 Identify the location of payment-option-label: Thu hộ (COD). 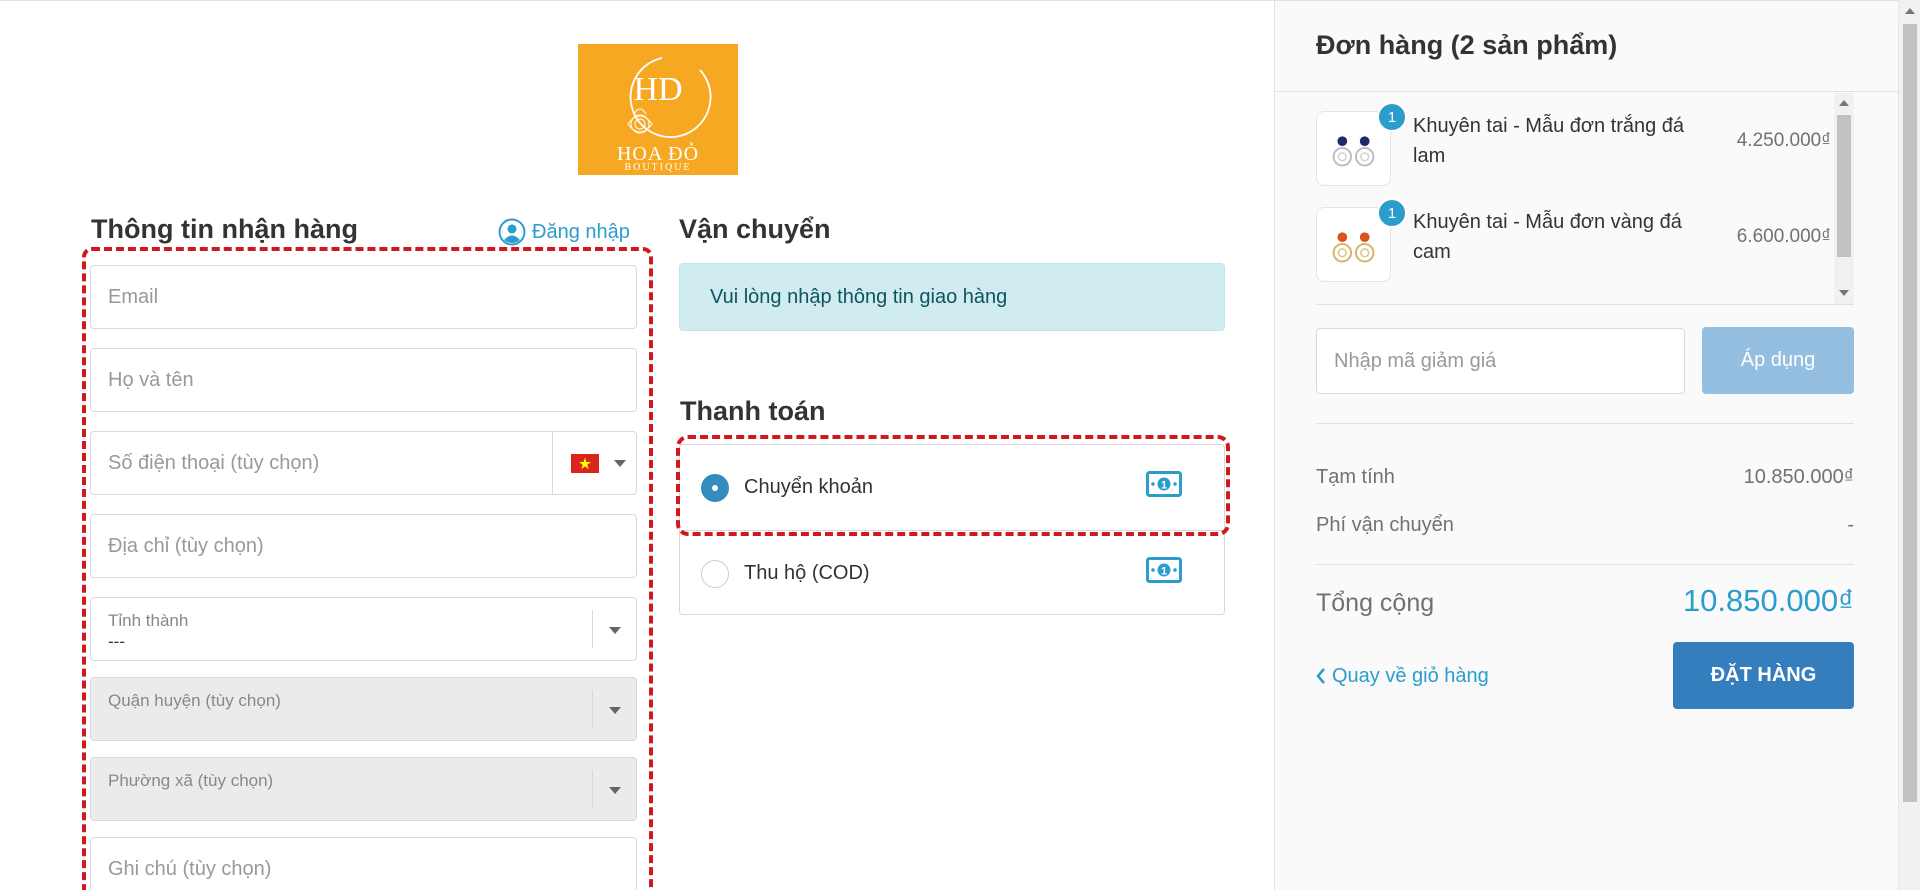
(807, 572).